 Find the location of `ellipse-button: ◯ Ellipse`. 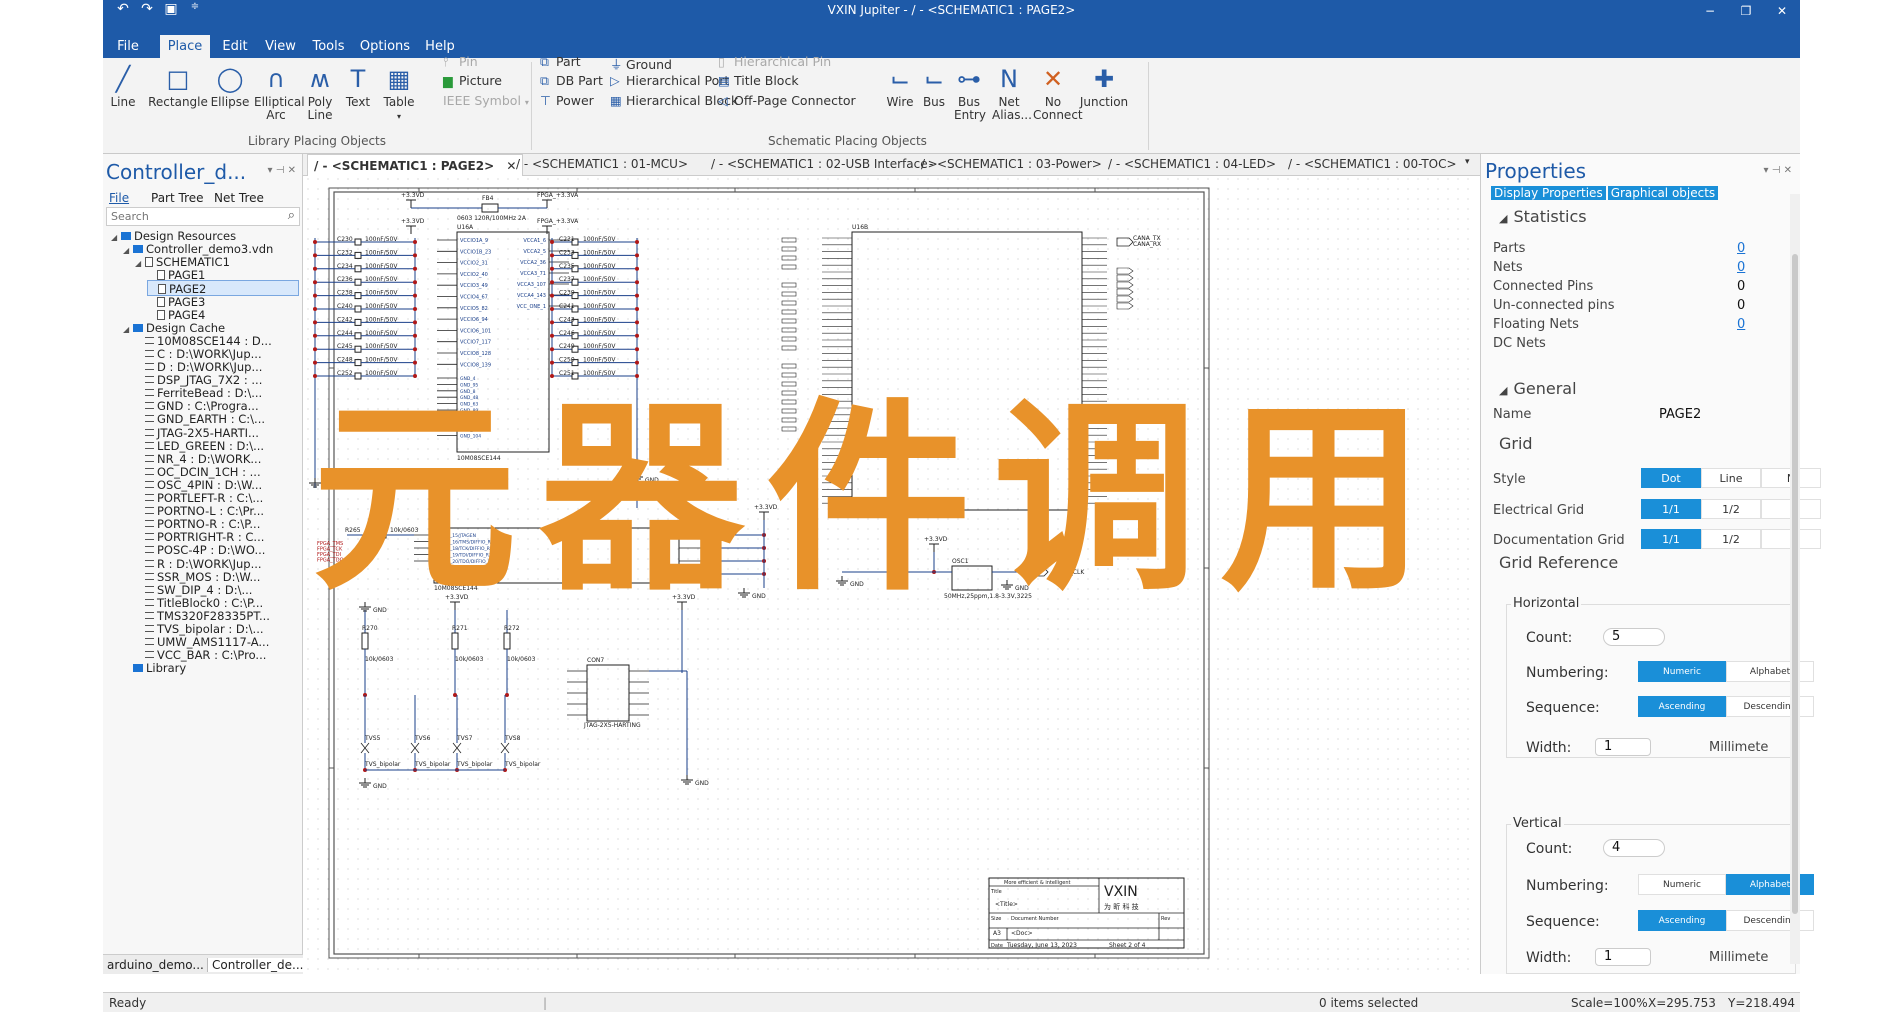

ellipse-button: ◯ Ellipse is located at coordinates (230, 87).